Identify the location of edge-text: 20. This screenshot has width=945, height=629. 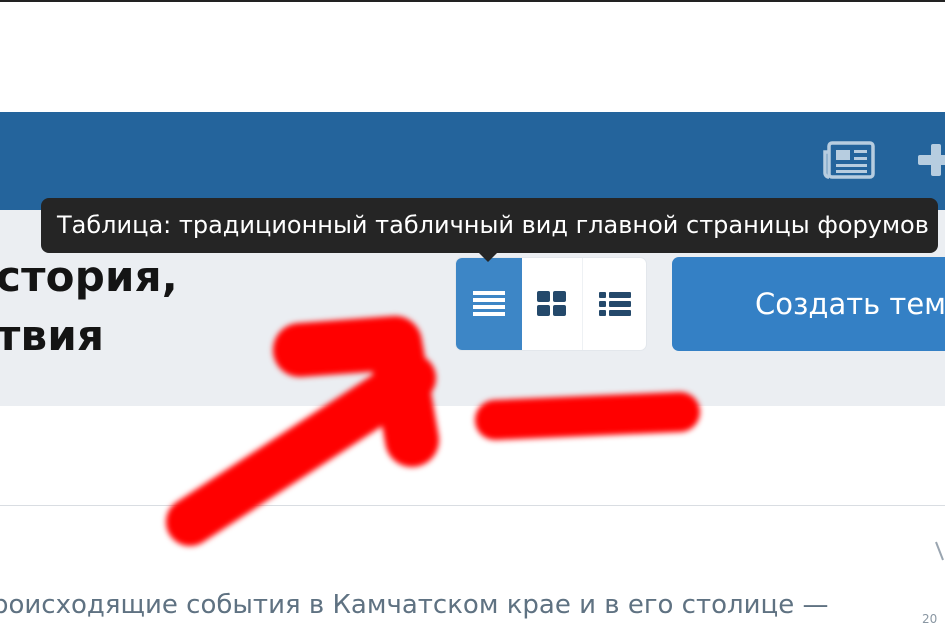
(930, 619).